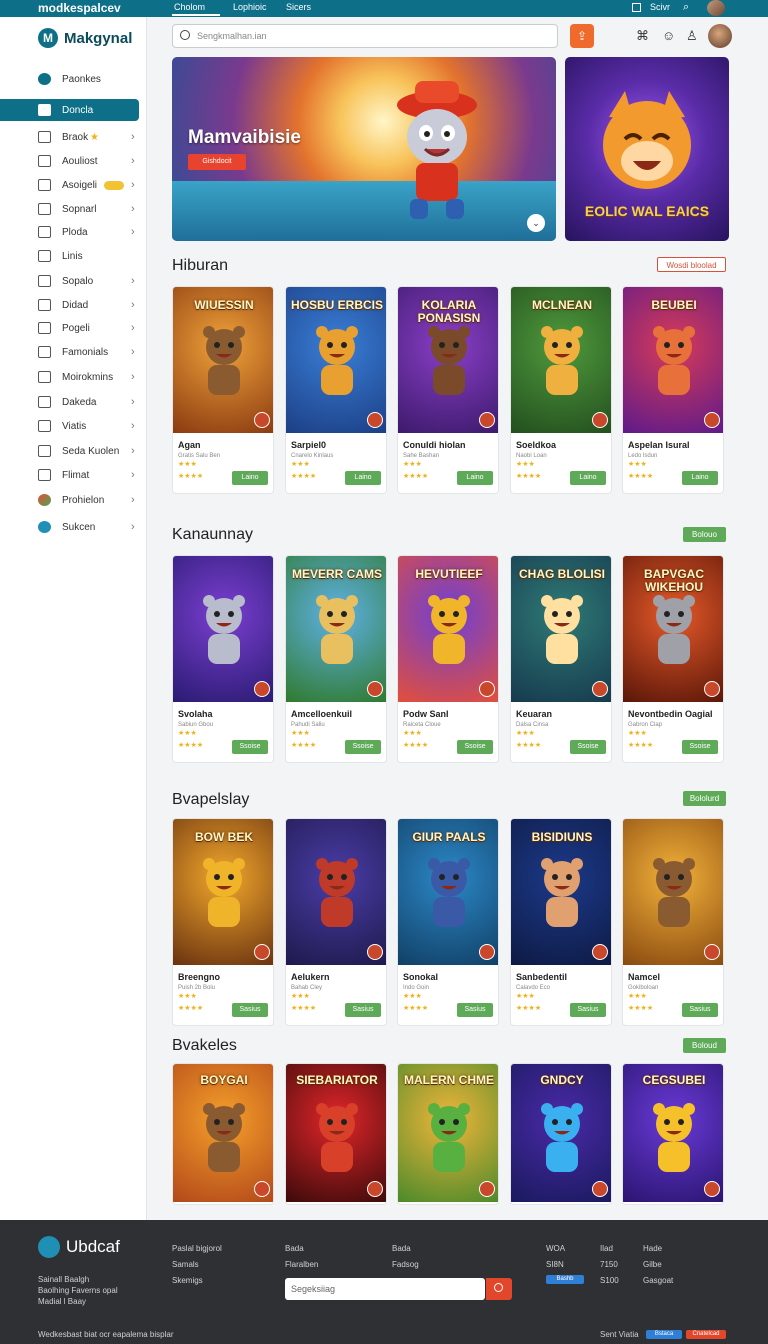  Describe the element at coordinates (250, 7) in the screenshot. I see `top-link-2: Lophioic` at that location.